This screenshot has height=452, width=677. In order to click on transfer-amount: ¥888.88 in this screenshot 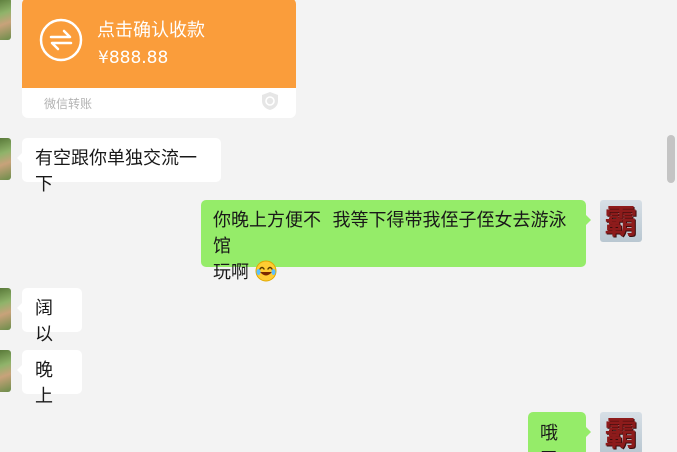, I will do `click(133, 58)`.